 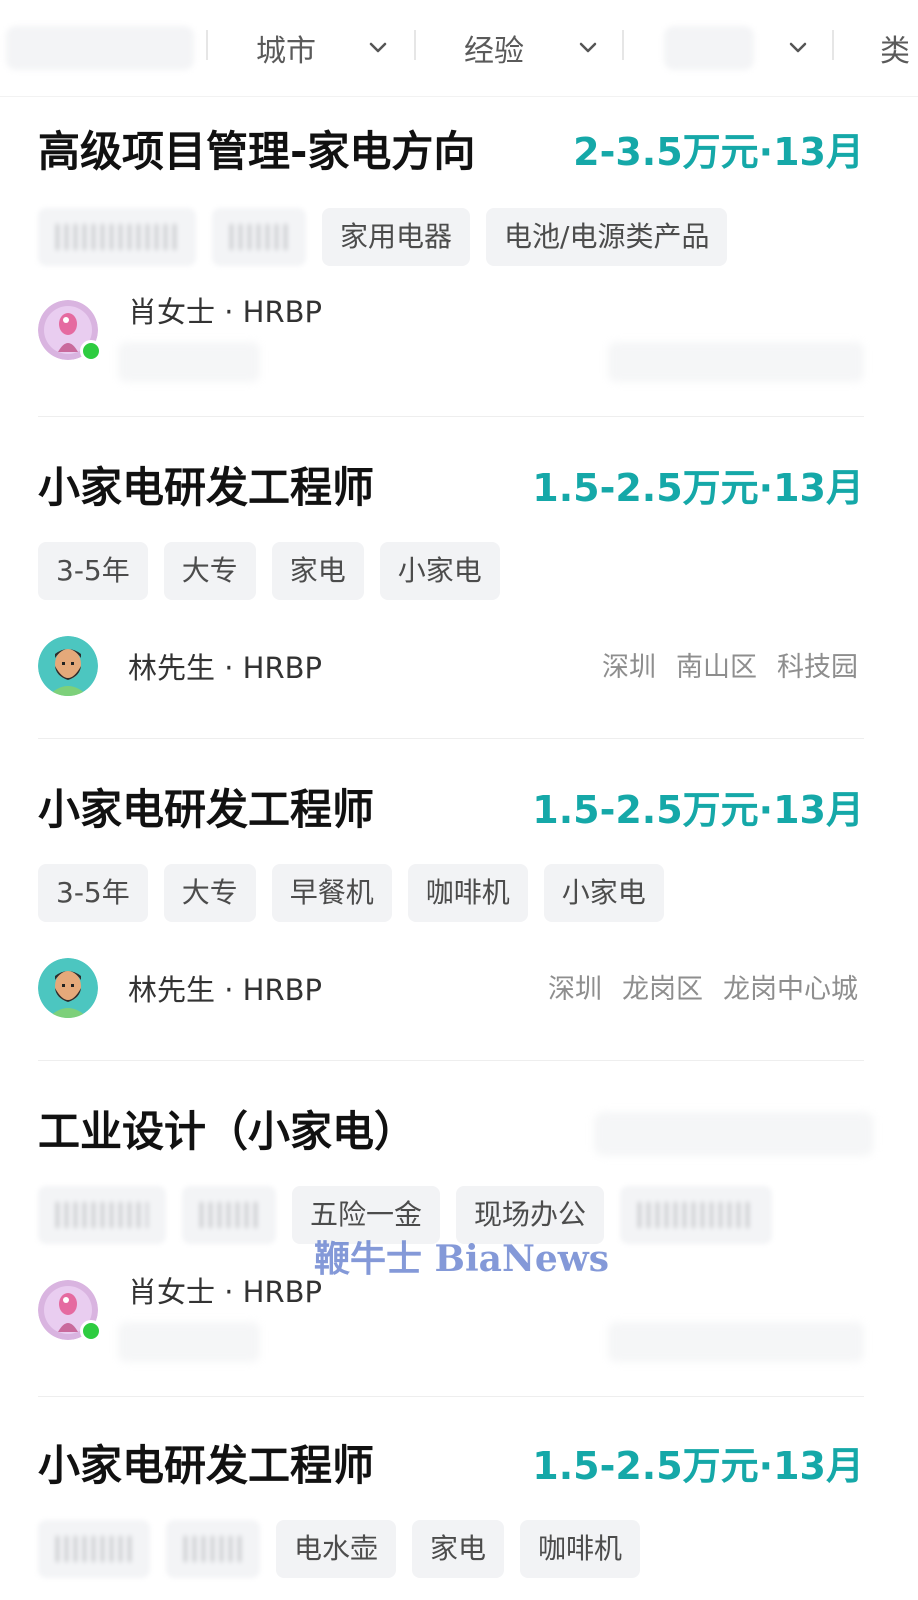 I want to click on cutoff-filter: 类, so click(x=899, y=48).